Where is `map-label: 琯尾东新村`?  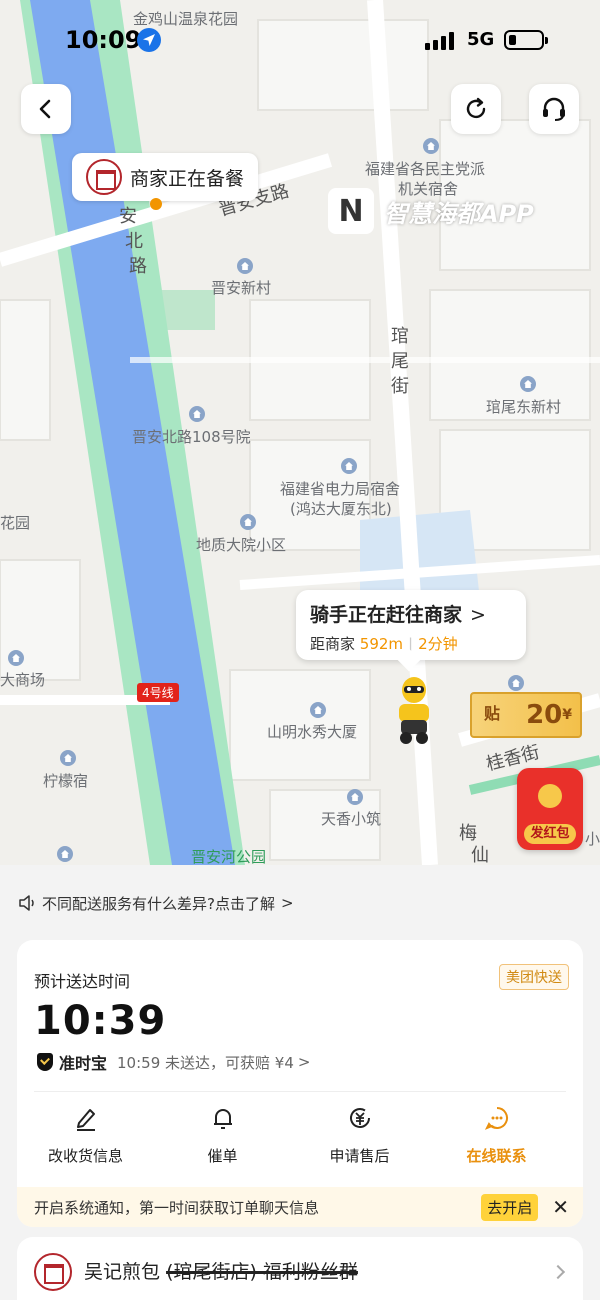
map-label: 琯尾东新村 is located at coordinates (524, 407).